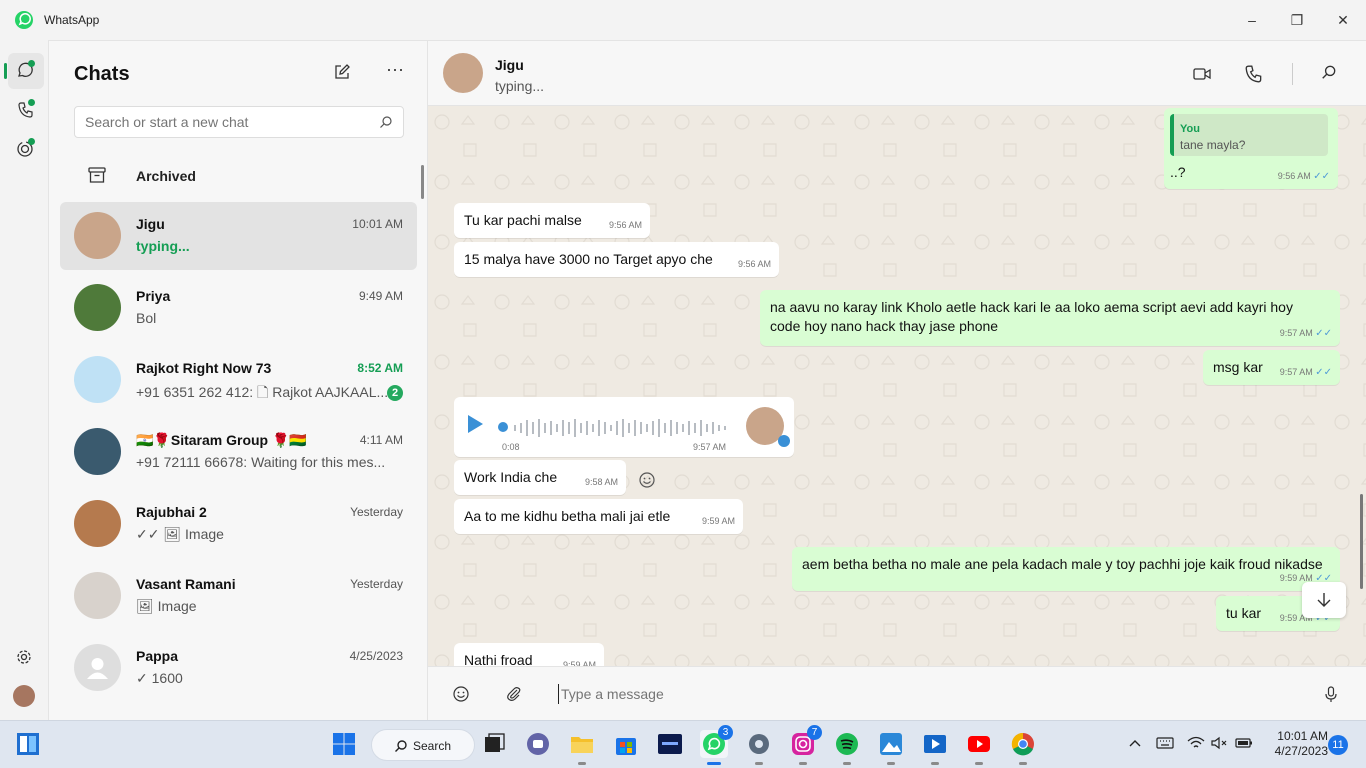 This screenshot has width=1366, height=768. Describe the element at coordinates (1254, 74) in the screenshot. I see `voice-call-button` at that location.